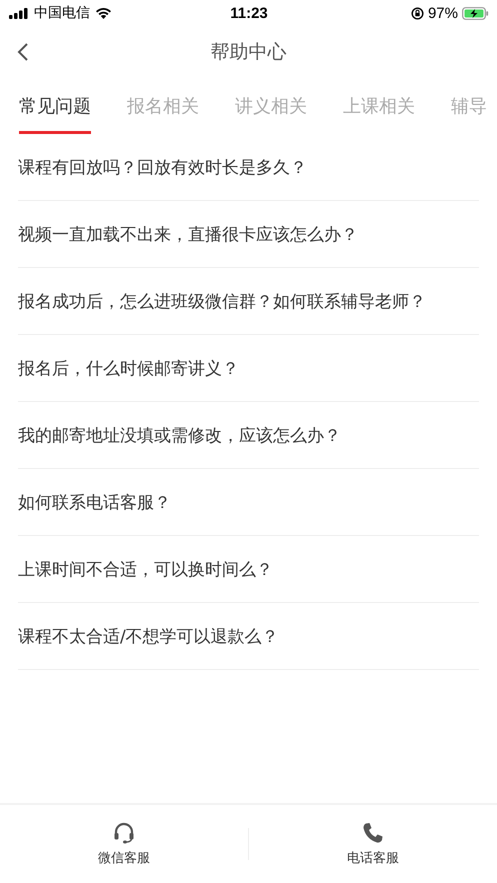 This screenshot has height=883, width=497. Describe the element at coordinates (55, 106) in the screenshot. I see `category-tab: 常见问题` at that location.